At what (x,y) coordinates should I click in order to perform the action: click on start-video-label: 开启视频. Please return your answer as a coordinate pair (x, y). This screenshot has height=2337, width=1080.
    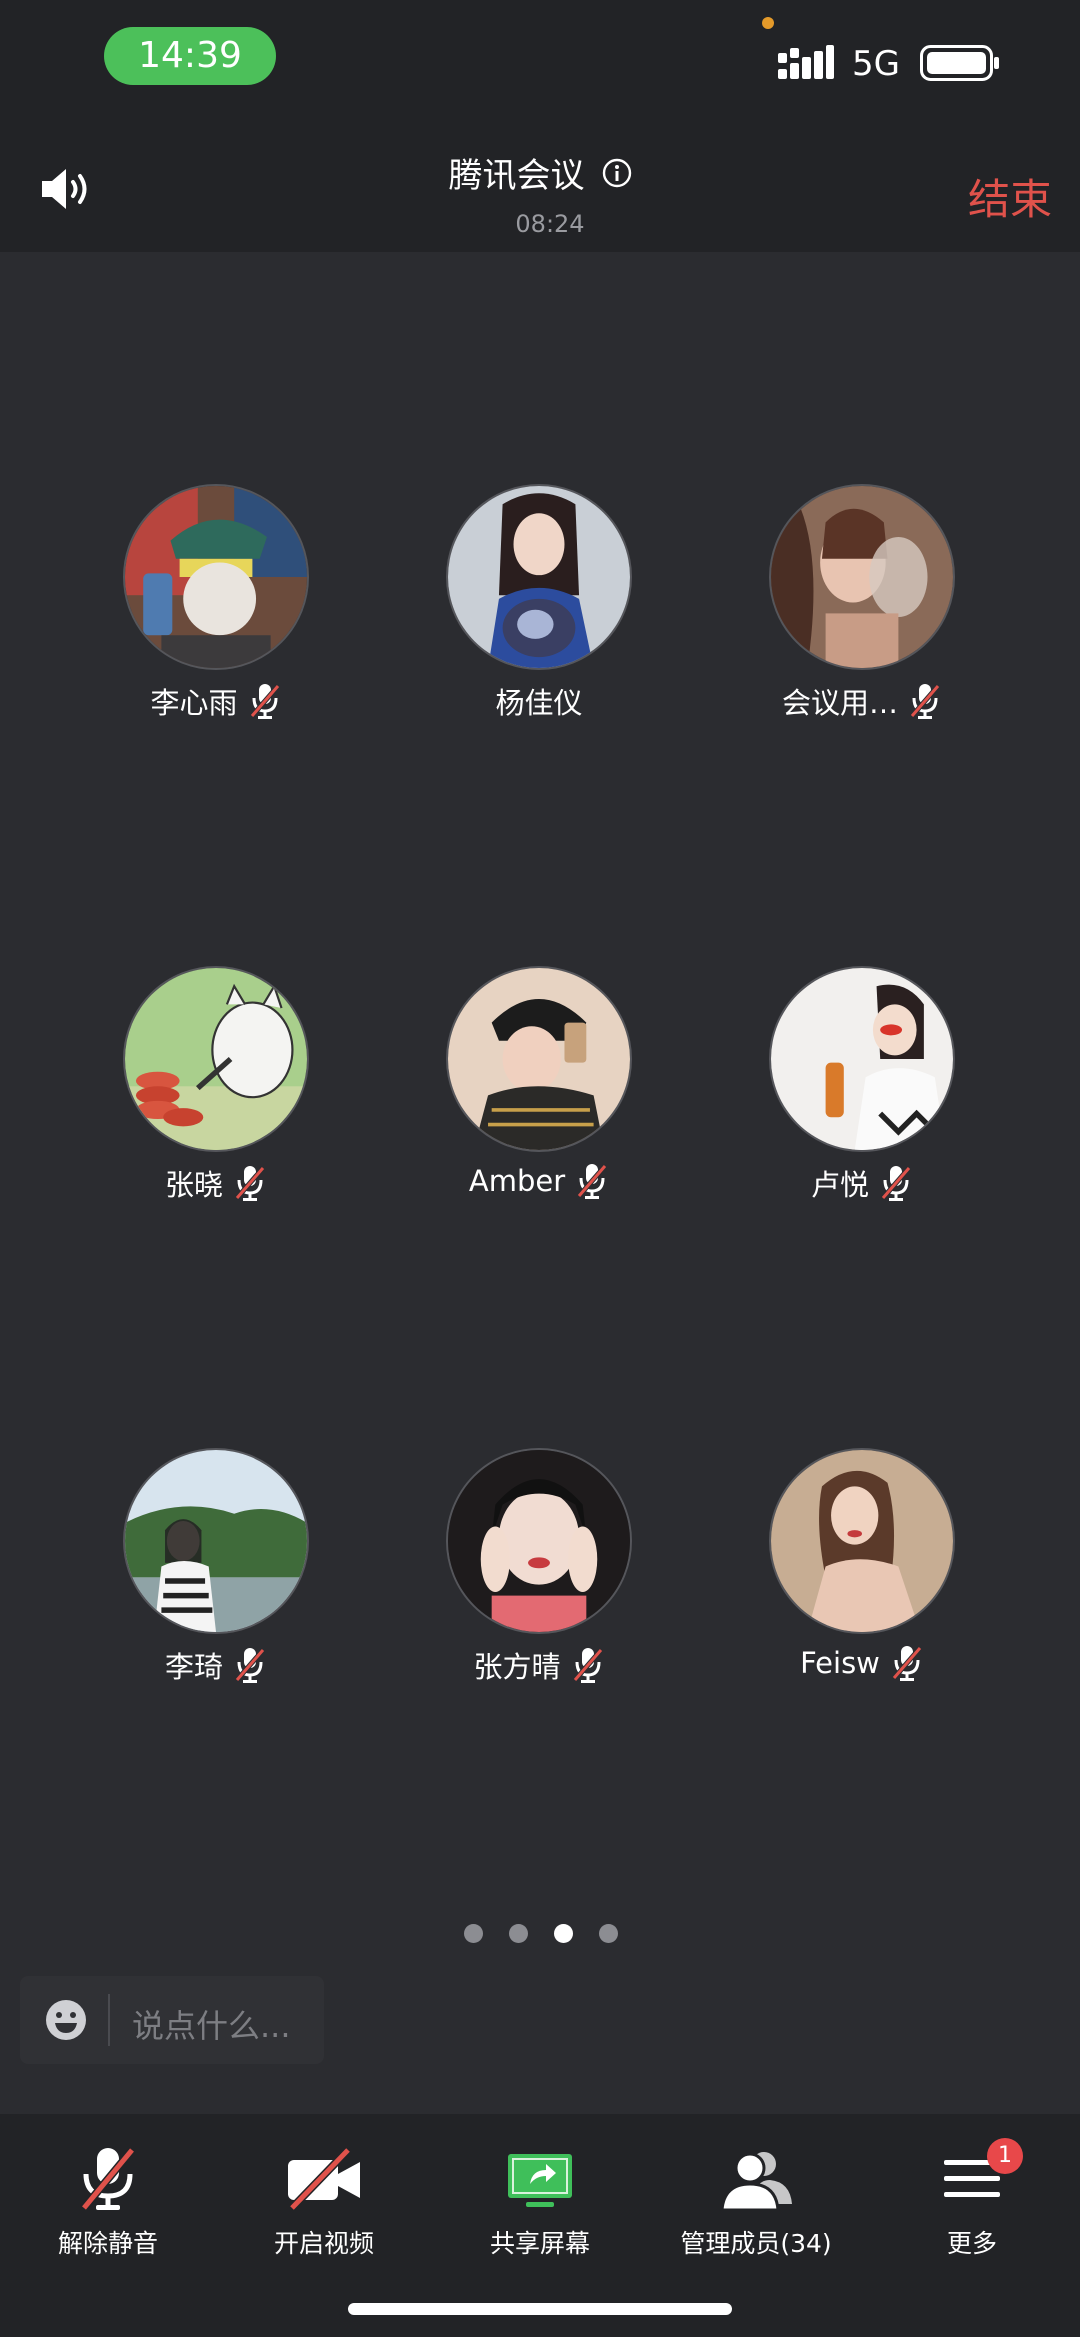
    Looking at the image, I should click on (323, 2243).